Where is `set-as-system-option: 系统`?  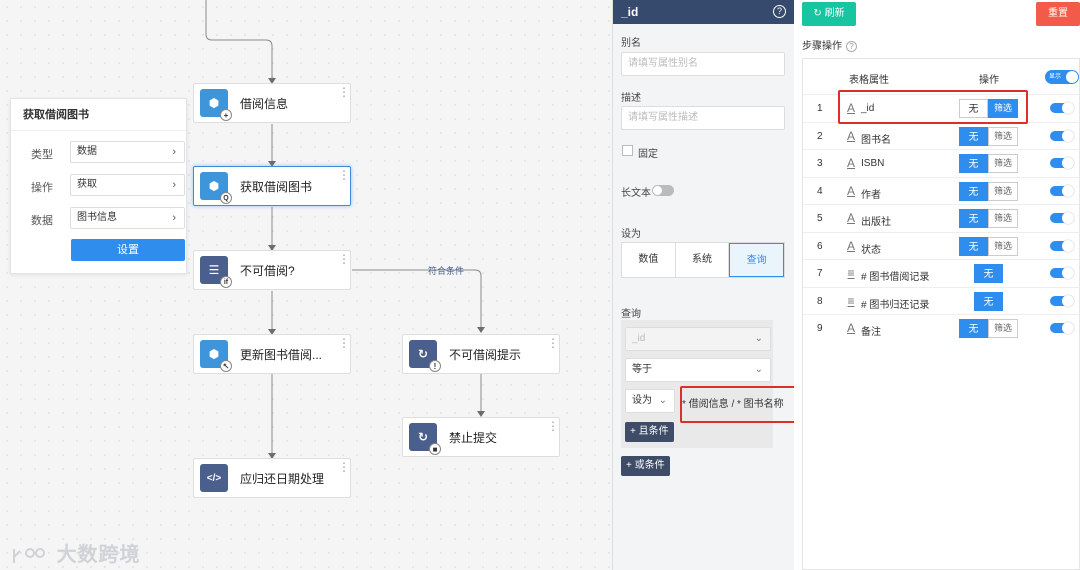 set-as-system-option: 系统 is located at coordinates (703, 260).